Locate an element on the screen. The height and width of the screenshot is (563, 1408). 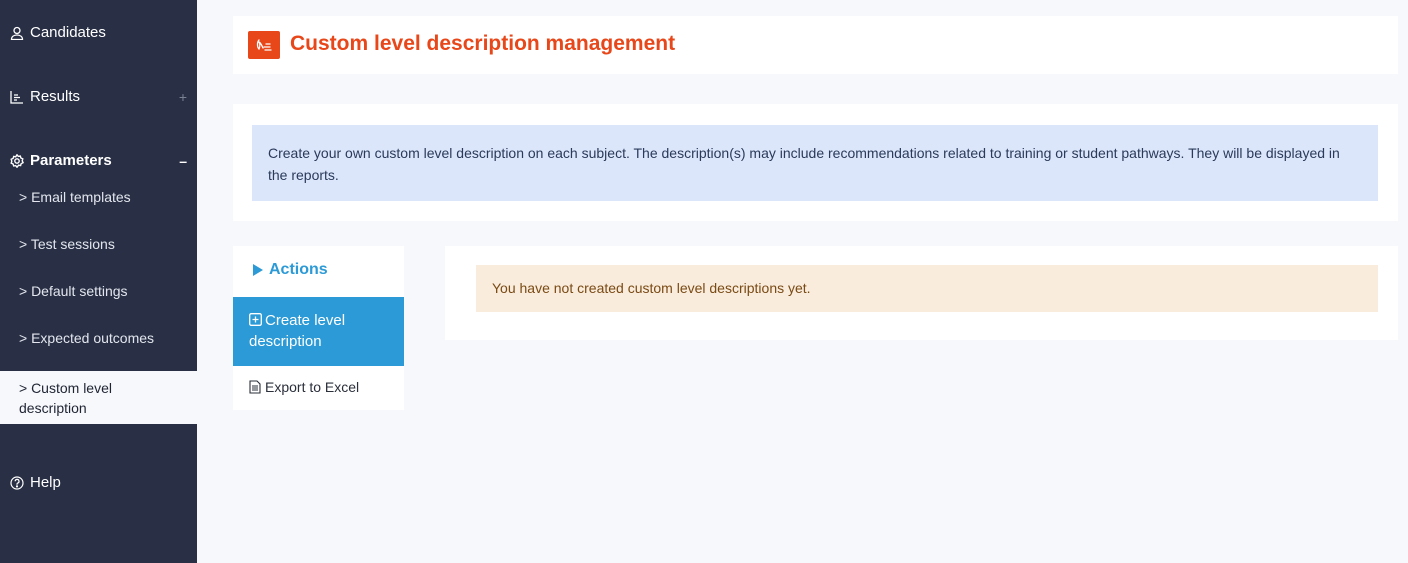
document-icon is located at coordinates (255, 387).